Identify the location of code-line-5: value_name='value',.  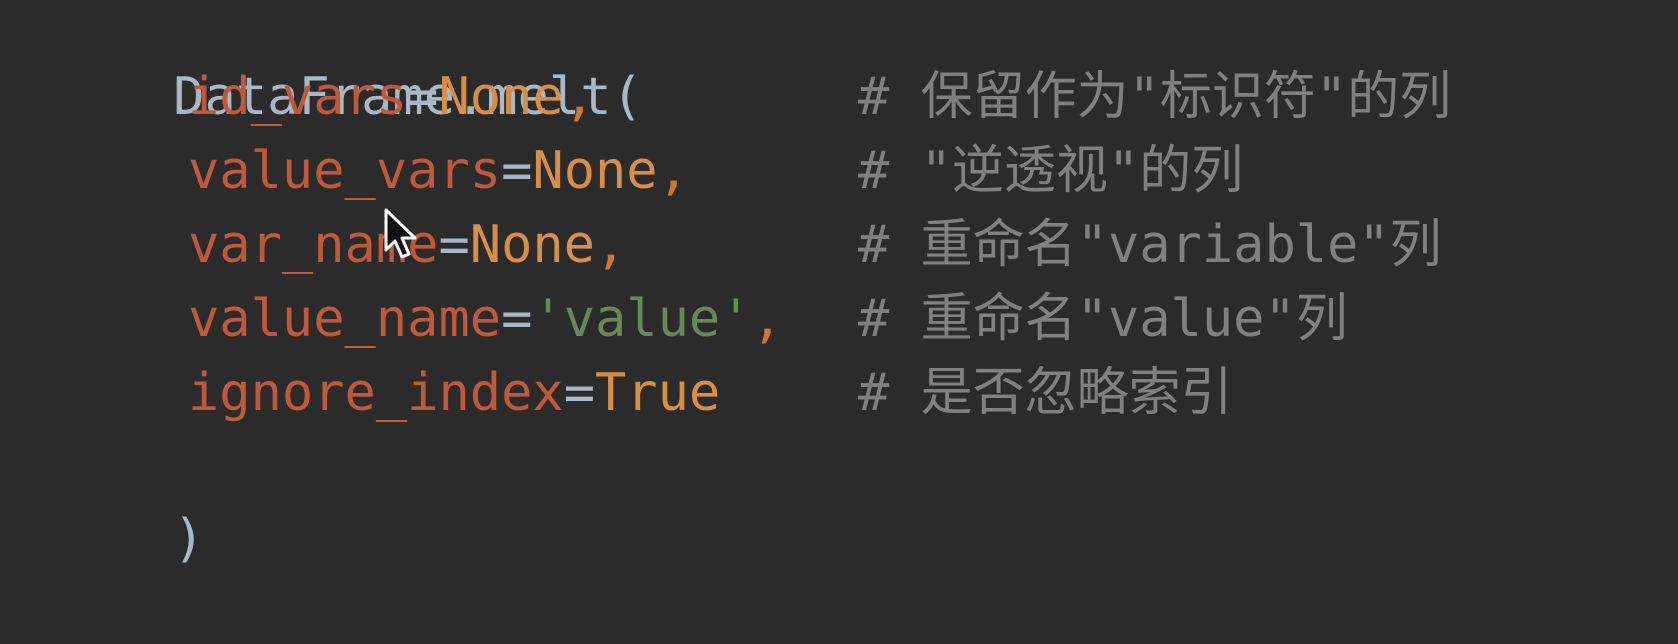
(415, 319).